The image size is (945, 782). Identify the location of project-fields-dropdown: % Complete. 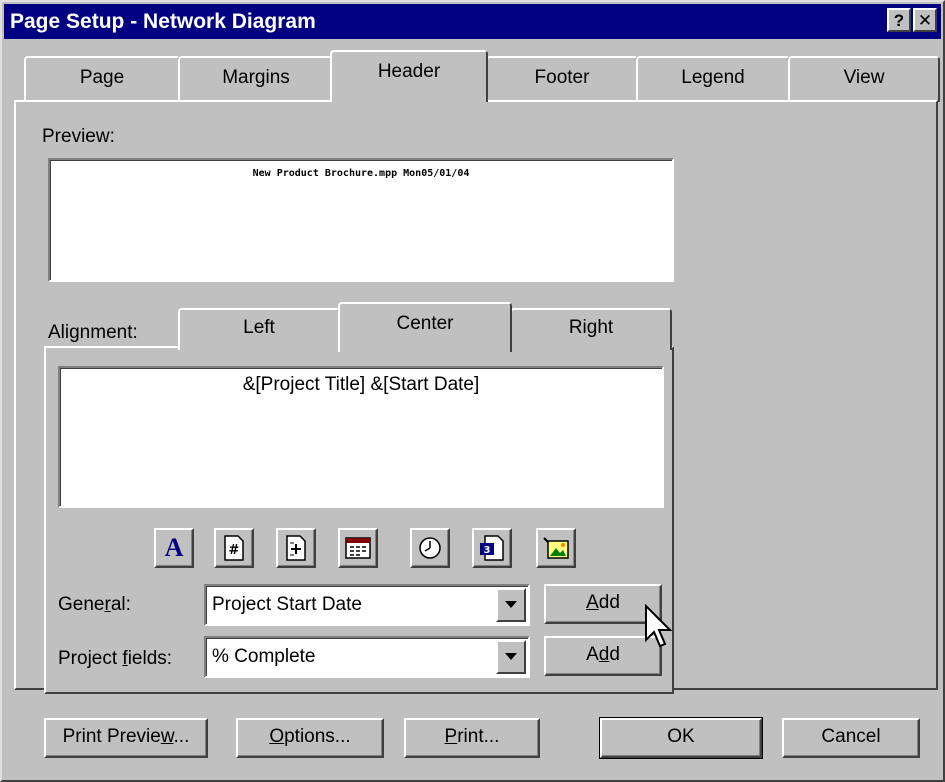
(367, 657).